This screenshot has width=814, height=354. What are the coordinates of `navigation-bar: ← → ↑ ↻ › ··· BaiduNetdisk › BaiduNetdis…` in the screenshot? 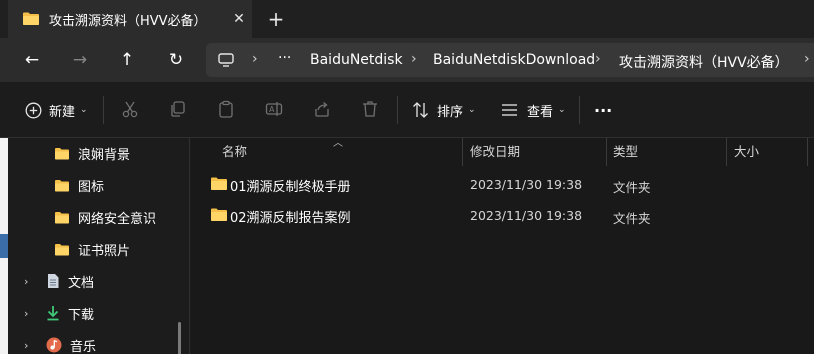 It's located at (407, 60).